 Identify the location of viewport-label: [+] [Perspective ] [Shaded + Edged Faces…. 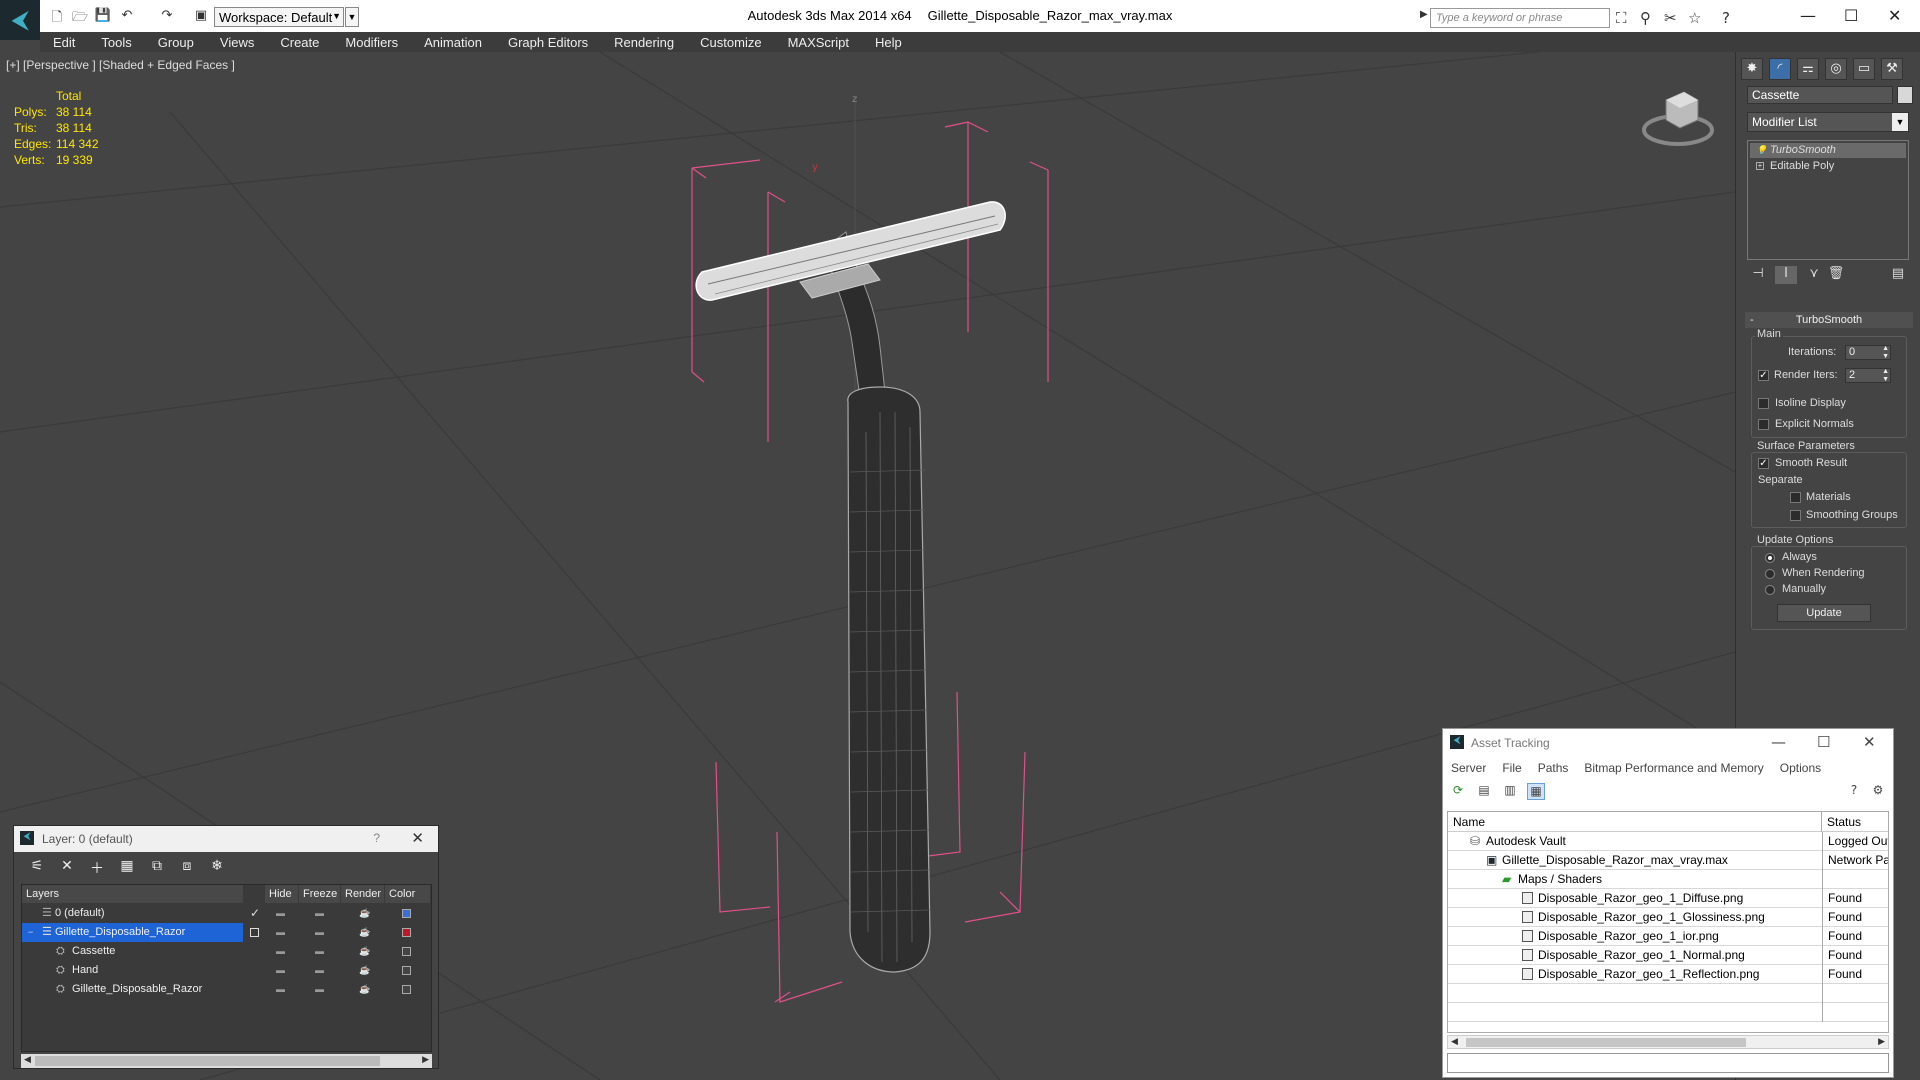
(120, 65).